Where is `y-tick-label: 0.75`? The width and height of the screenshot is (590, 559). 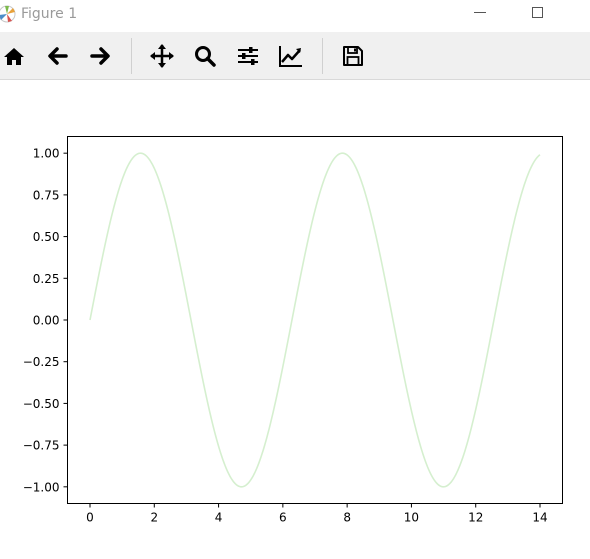
y-tick-label: 0.75 is located at coordinates (46, 195).